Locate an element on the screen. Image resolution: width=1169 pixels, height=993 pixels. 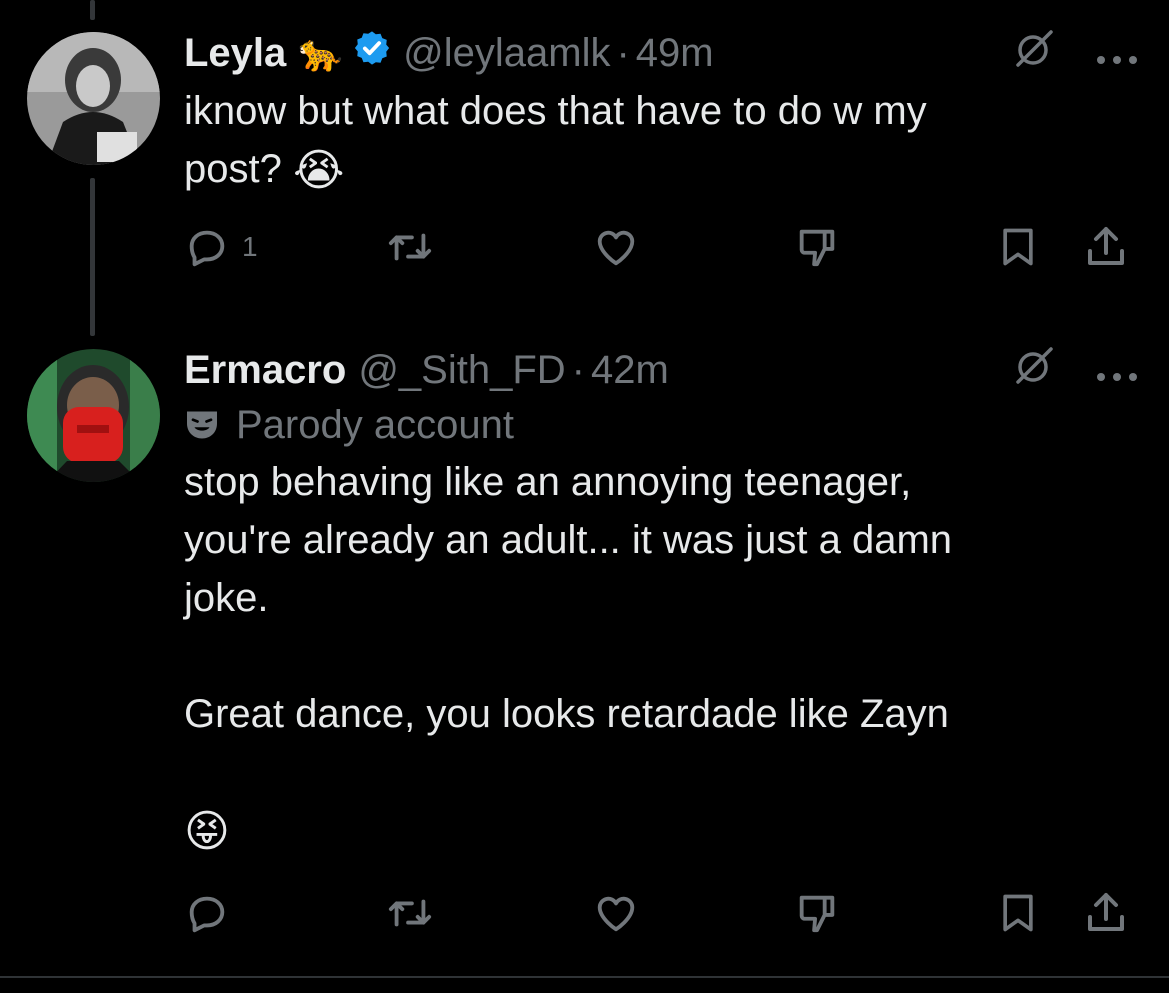
verified-badge-icon is located at coordinates (372, 53).